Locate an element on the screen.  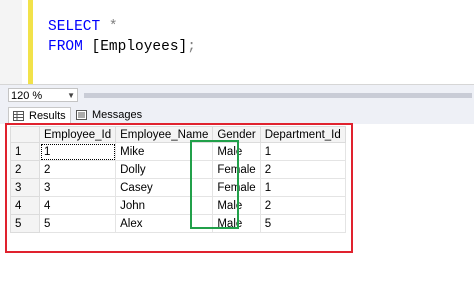
change-marker is located at coordinates (30, 42).